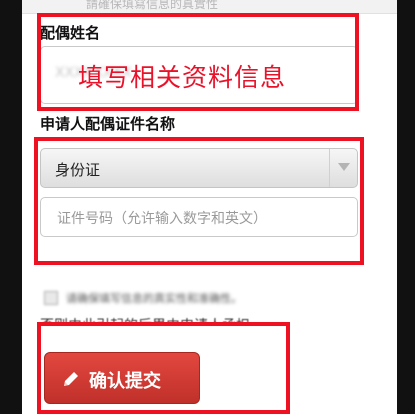  What do you see at coordinates (154, 298) in the screenshot?
I see `agree-text: 请确保填写信息的真实性和准确性。` at bounding box center [154, 298].